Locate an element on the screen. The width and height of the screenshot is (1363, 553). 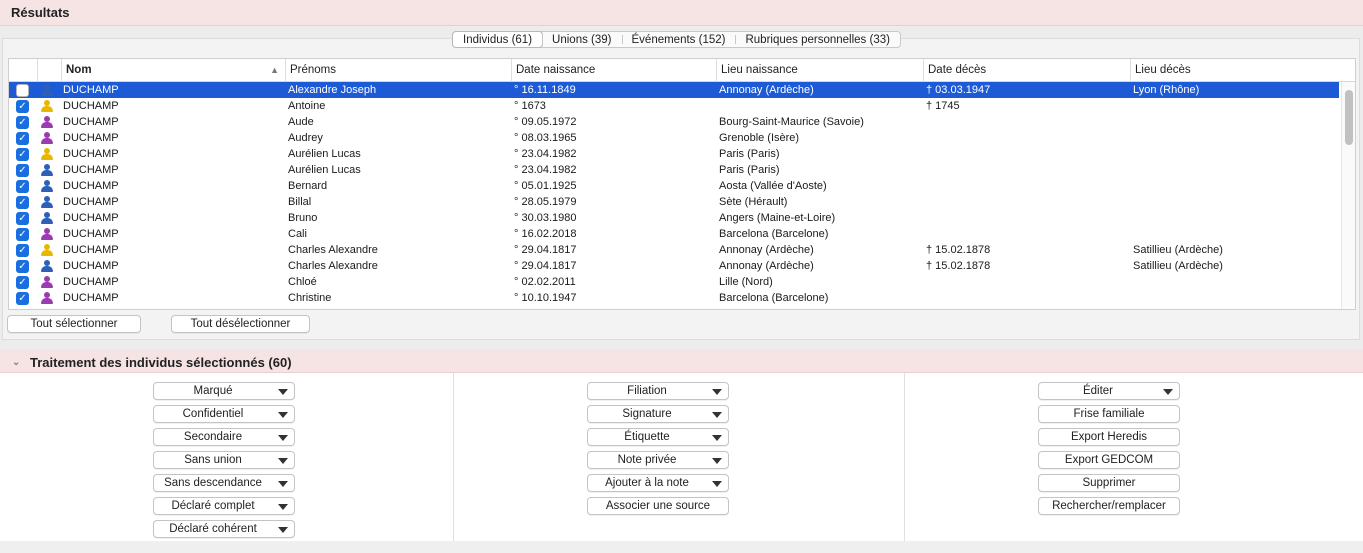
column-header-lieu-deces: Lieu décès is located at coordinates (1242, 70).